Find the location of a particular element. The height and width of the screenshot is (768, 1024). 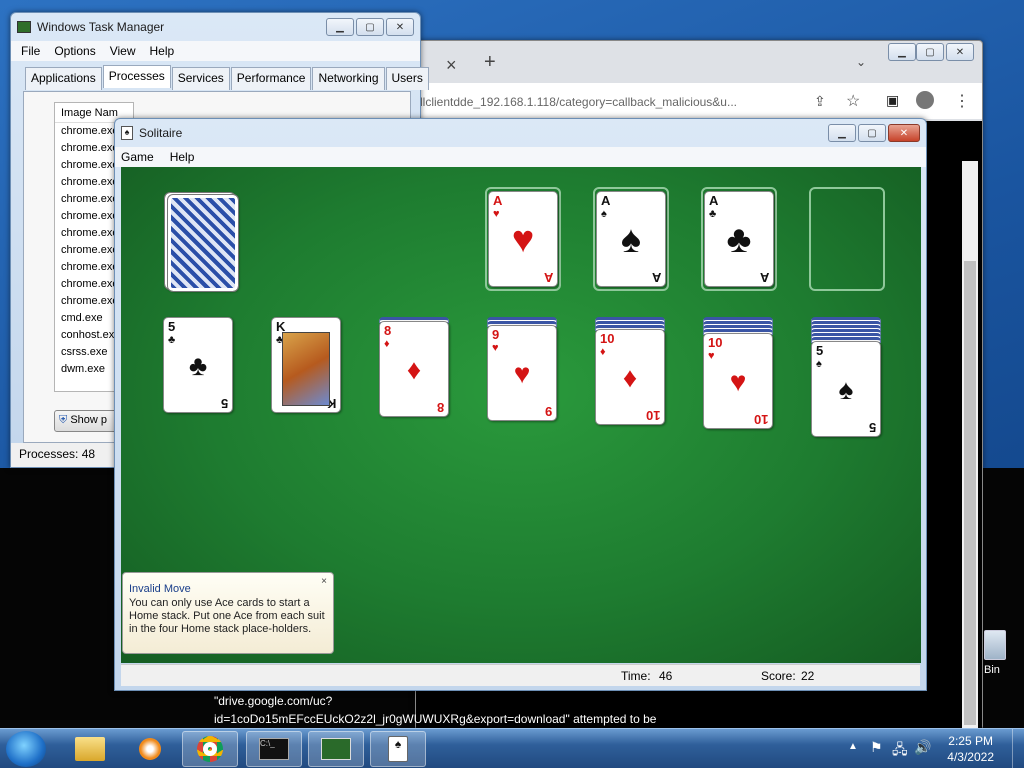

new-tab-button: + is located at coordinates (490, 62).